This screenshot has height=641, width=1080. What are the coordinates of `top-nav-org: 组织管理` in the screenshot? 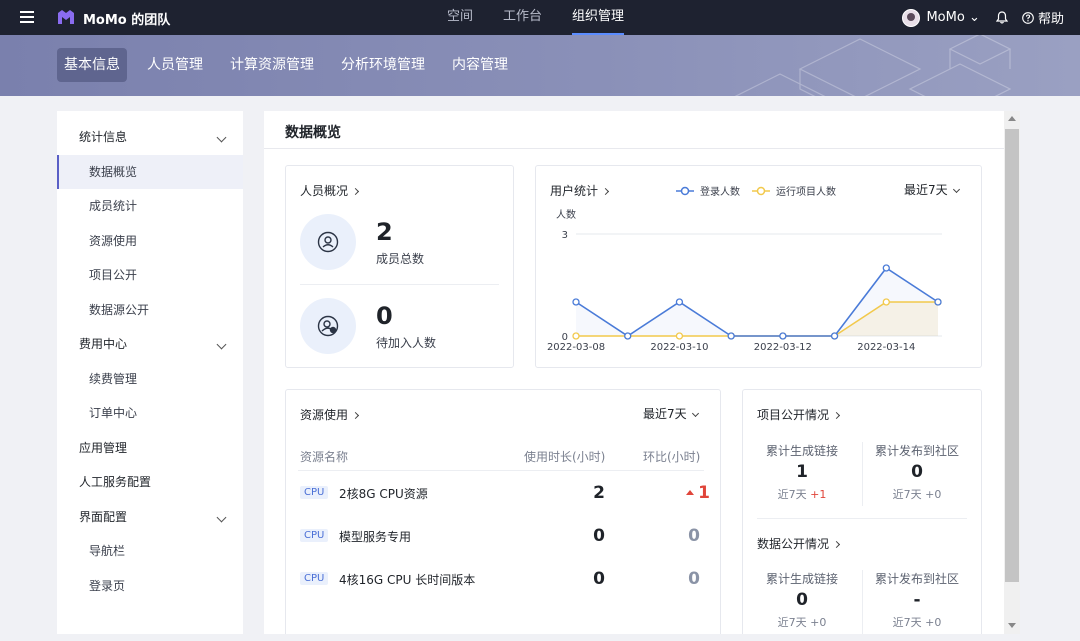 It's located at (598, 17).